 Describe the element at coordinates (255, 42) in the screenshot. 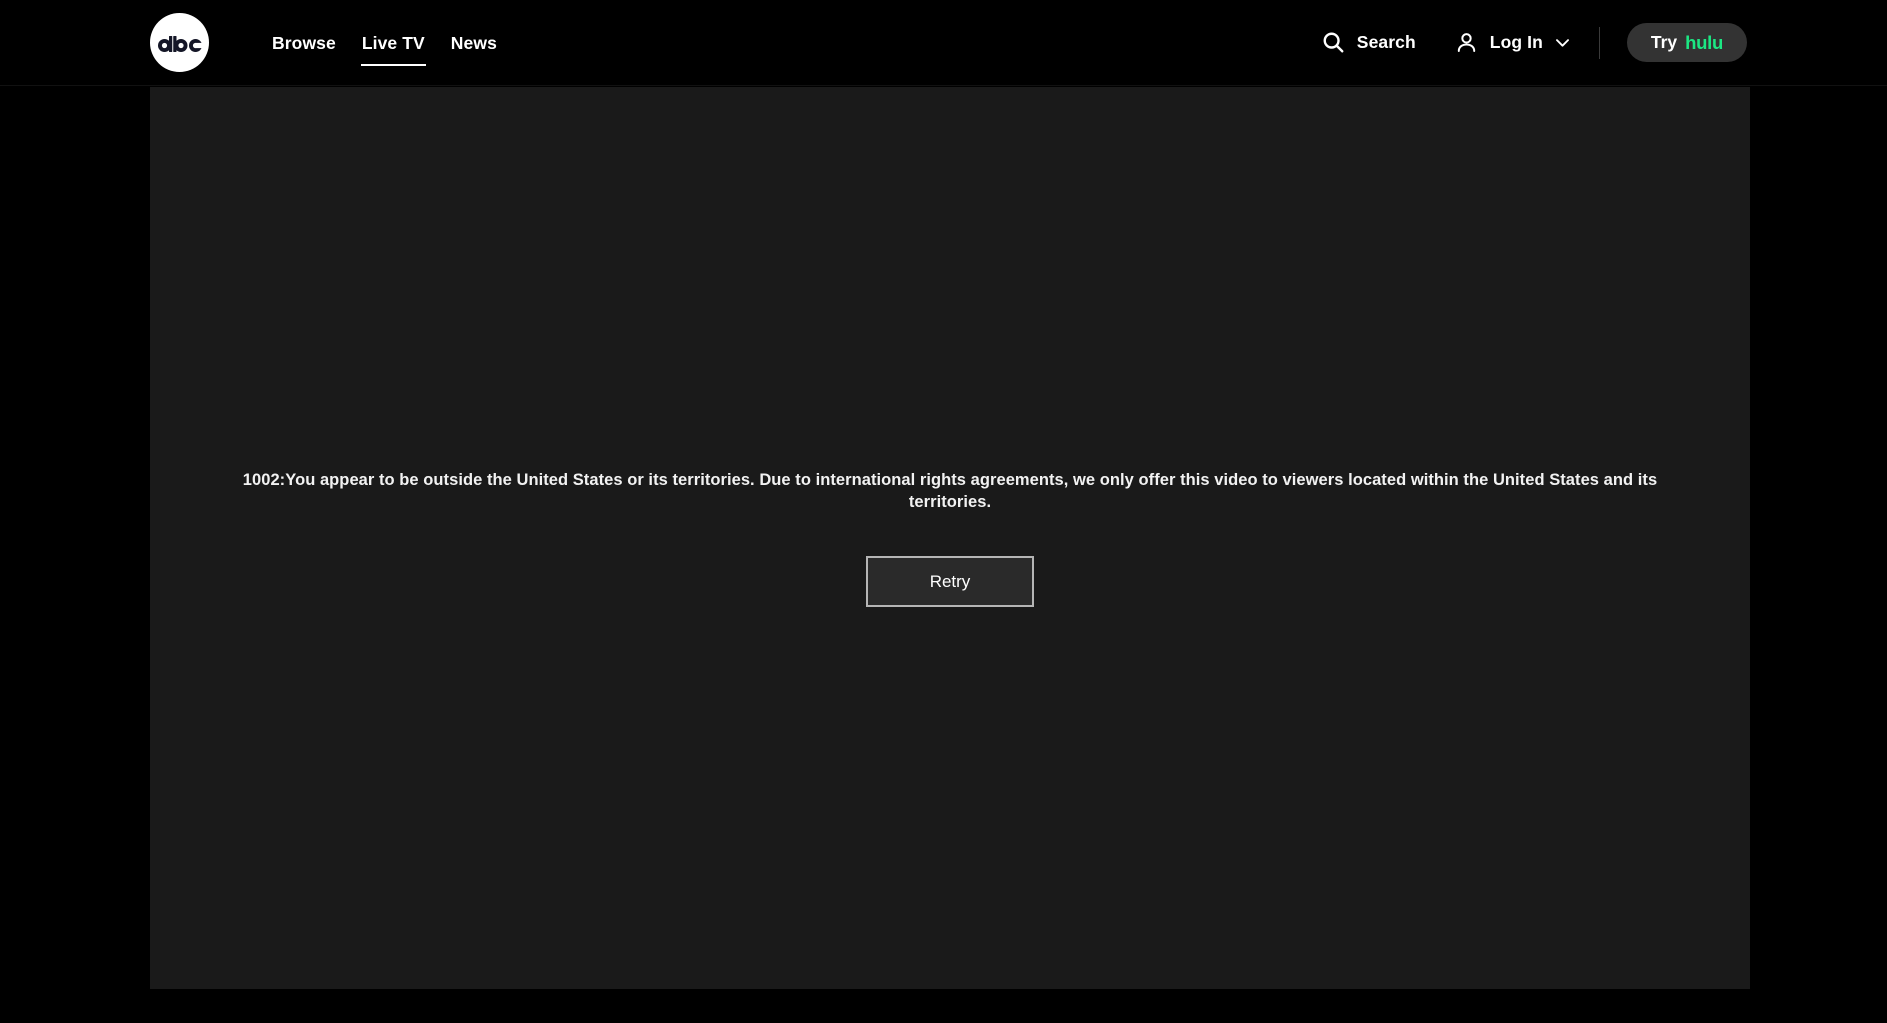

I see `header-left-group: Browse Live TV News` at that location.